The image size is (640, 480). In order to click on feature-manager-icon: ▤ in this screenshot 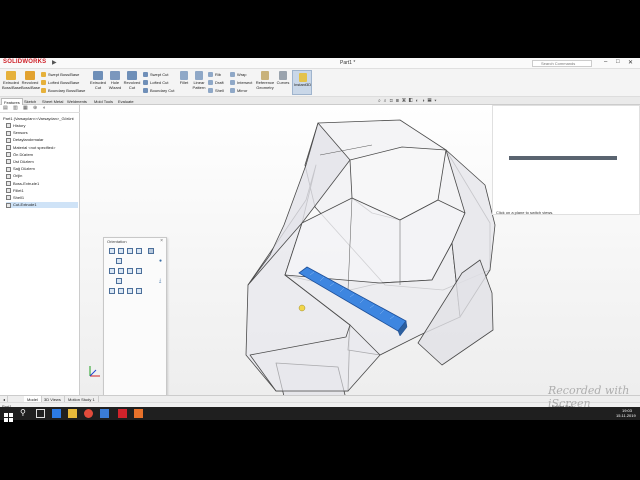, I will do `click(5, 108)`.